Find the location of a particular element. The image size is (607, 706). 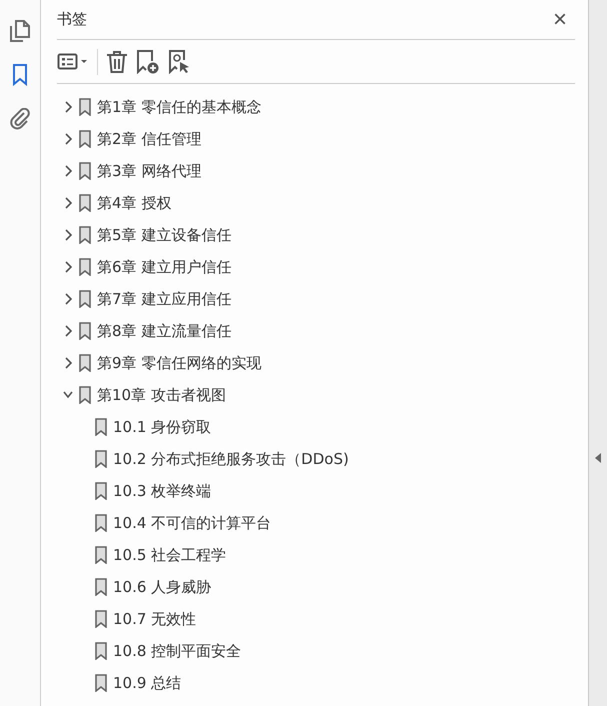

bookmark-item: 第3章 网络代理 is located at coordinates (149, 171).